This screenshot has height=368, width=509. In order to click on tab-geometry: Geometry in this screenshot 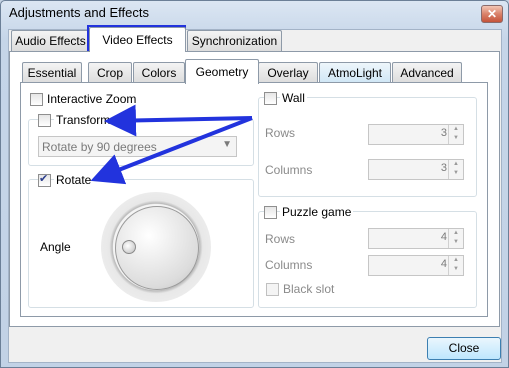, I will do `click(222, 71)`.